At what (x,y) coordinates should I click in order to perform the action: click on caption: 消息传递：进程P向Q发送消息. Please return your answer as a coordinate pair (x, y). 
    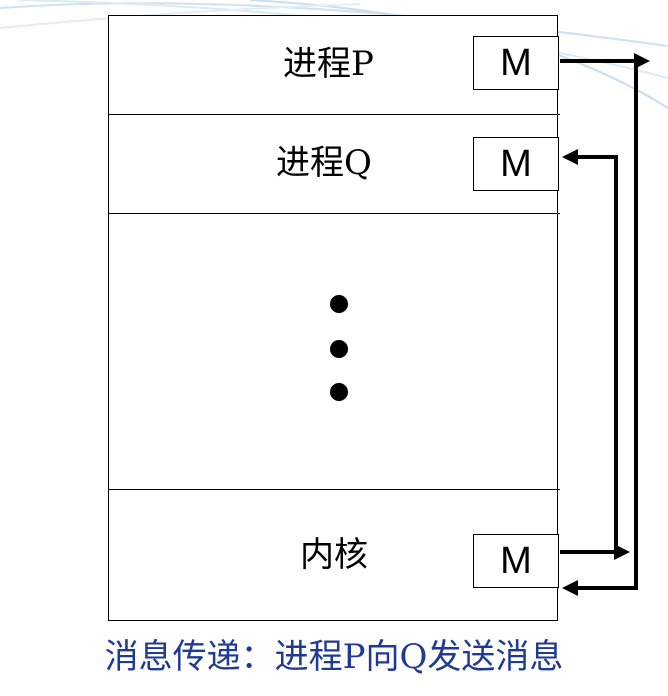
    Looking at the image, I should click on (334, 657).